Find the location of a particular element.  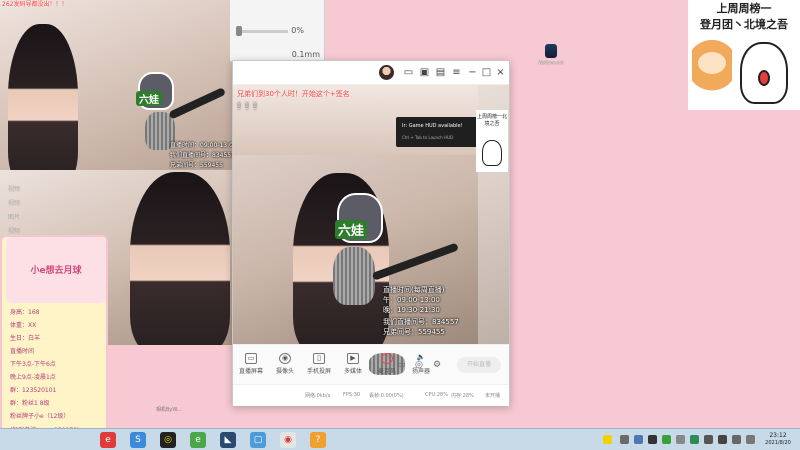

tool-camera: ◉ 摄像头 is located at coordinates (285, 364).